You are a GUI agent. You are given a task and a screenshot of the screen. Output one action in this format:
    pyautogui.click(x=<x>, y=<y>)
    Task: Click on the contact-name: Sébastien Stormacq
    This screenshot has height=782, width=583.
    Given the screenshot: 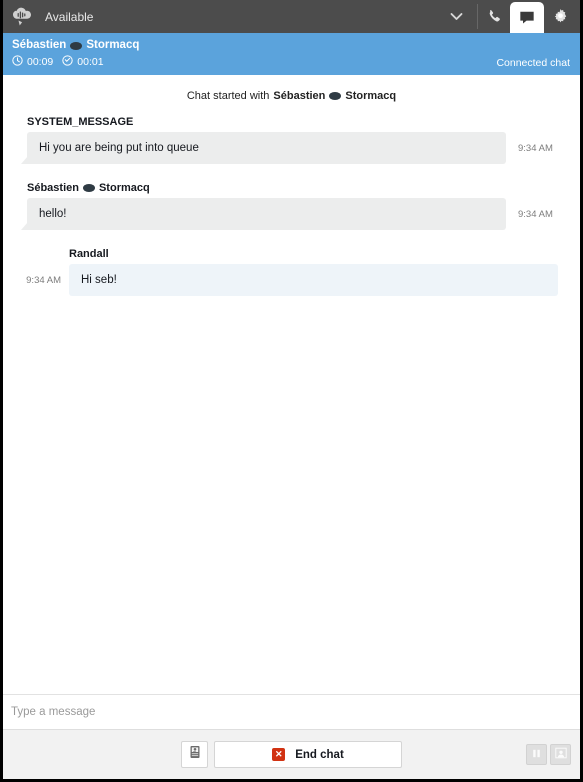 What is the action you would take?
    pyautogui.click(x=291, y=45)
    